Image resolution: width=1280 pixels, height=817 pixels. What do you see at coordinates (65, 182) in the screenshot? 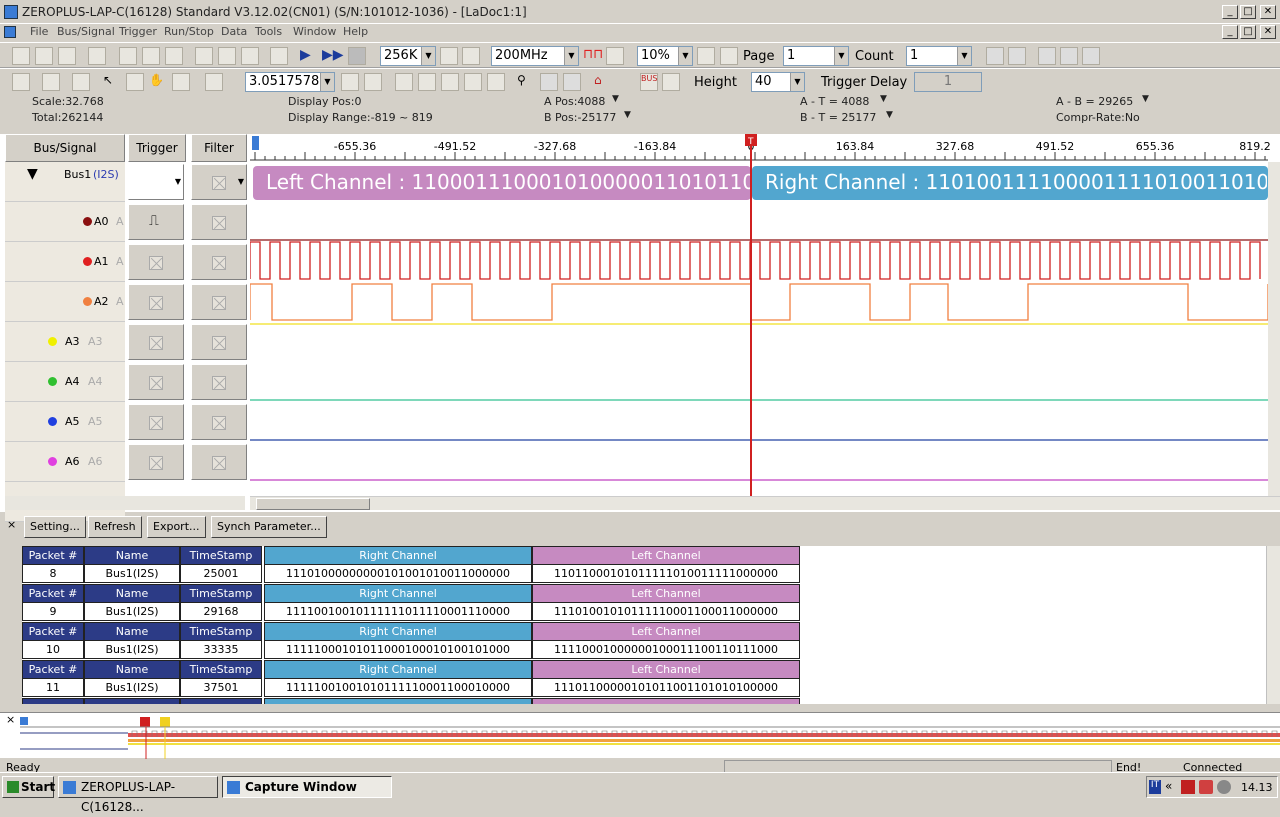
I see `bus-row: ▼ Bus1 (I2S)` at bounding box center [65, 182].